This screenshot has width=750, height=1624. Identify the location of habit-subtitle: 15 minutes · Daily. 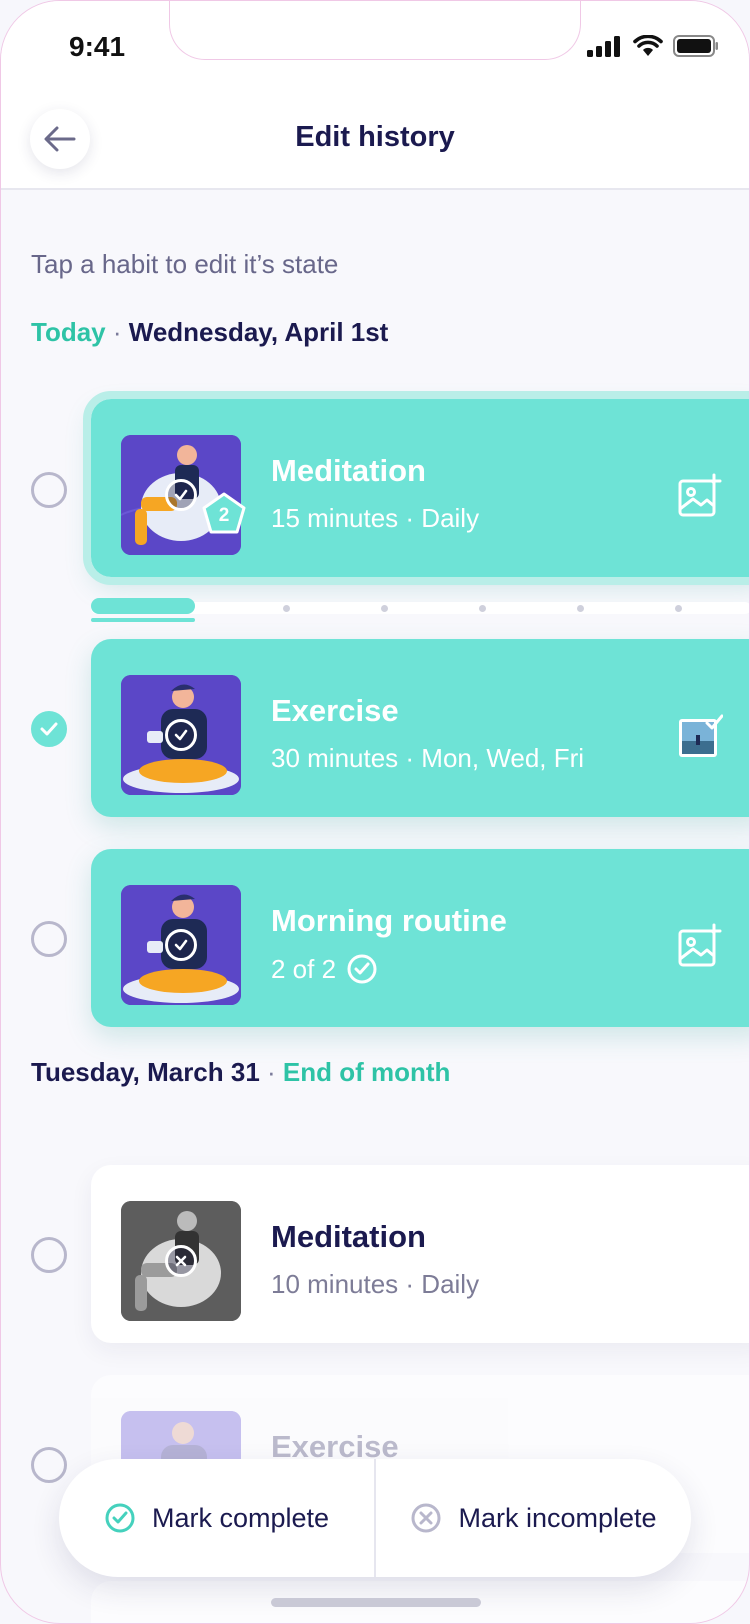
(375, 518).